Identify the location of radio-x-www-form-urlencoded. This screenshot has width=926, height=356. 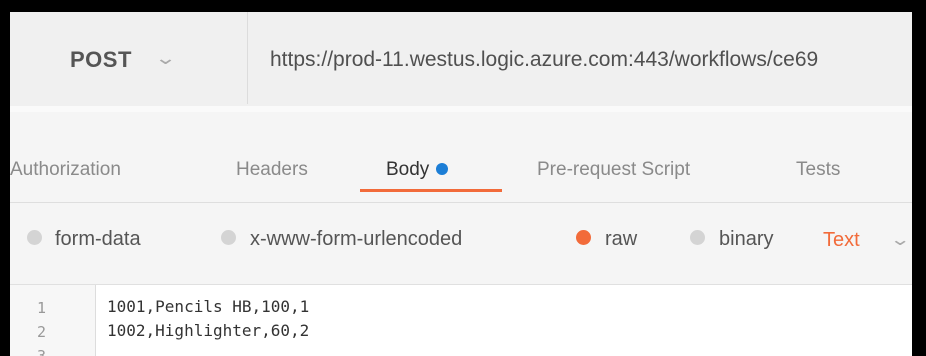
(228, 237).